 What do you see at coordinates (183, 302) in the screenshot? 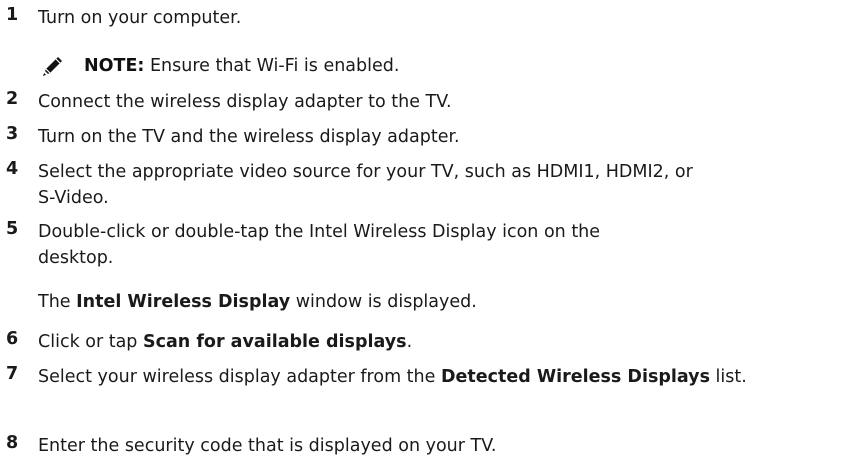
I see `intel-wireless-display-label: Intel Wireless Display` at bounding box center [183, 302].